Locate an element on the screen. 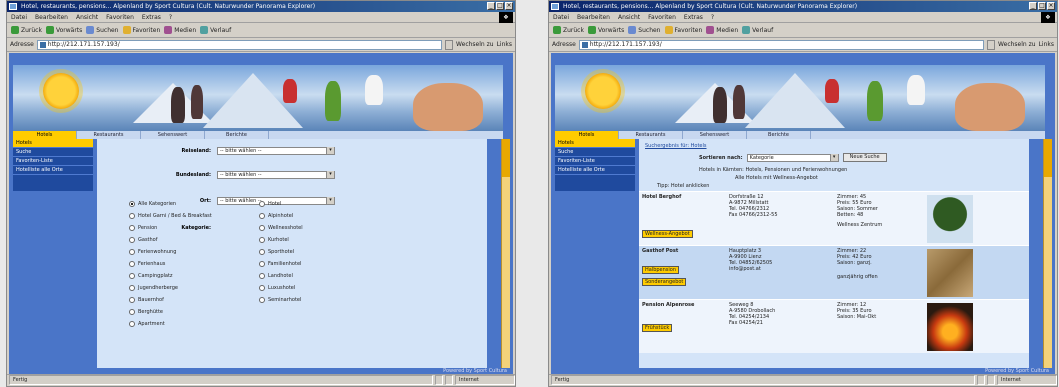  breadcrumb: Suchergebnis für: Hotels is located at coordinates (676, 146).